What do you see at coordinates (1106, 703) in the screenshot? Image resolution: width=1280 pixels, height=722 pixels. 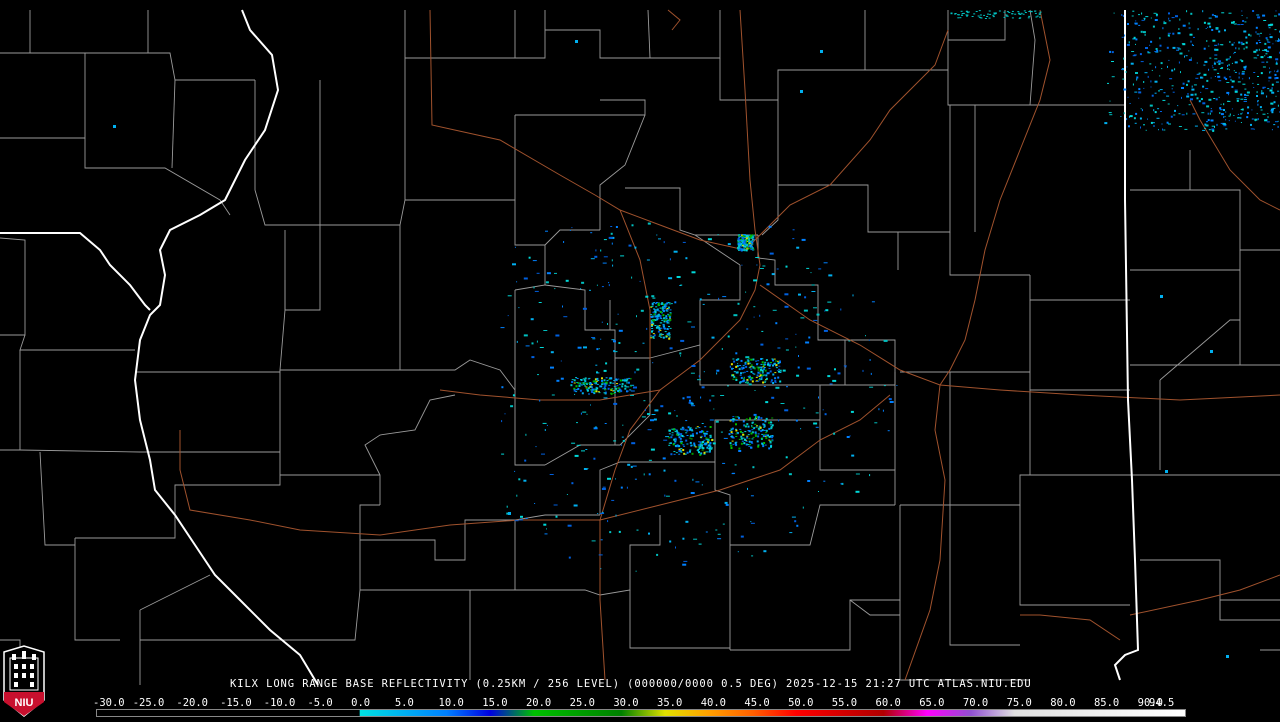 I see `colorbar-label: 85.0` at bounding box center [1106, 703].